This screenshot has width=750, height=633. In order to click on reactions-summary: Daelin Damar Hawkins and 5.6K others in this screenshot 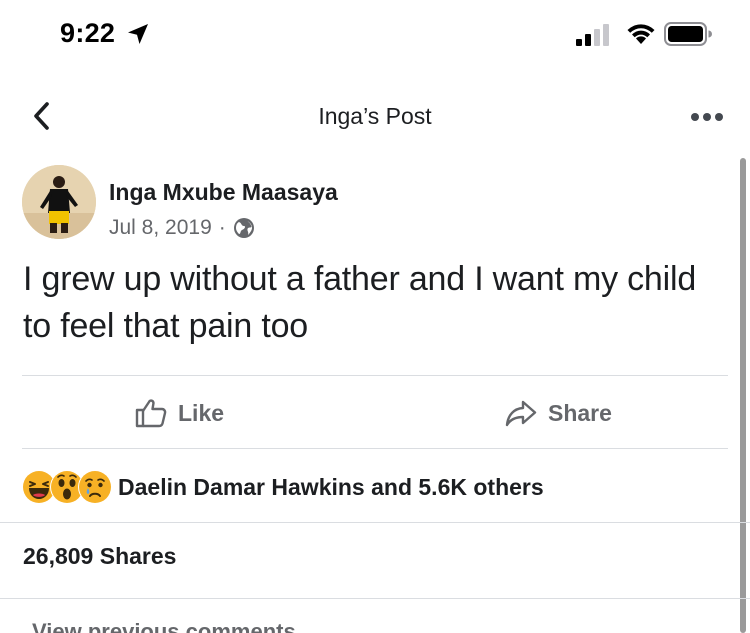, I will do `click(283, 487)`.